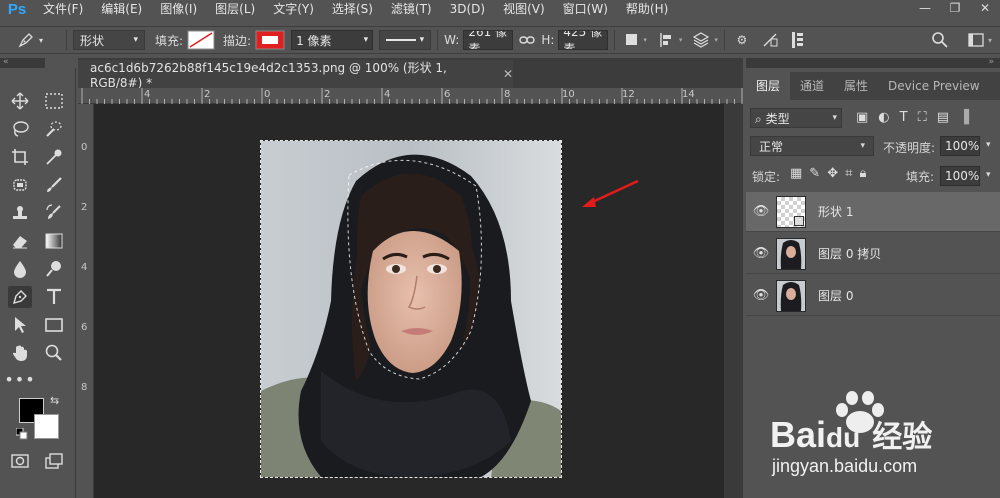 The image size is (1000, 498). What do you see at coordinates (411, 9) in the screenshot?
I see `menu-filter: 滤镜(T)` at bounding box center [411, 9].